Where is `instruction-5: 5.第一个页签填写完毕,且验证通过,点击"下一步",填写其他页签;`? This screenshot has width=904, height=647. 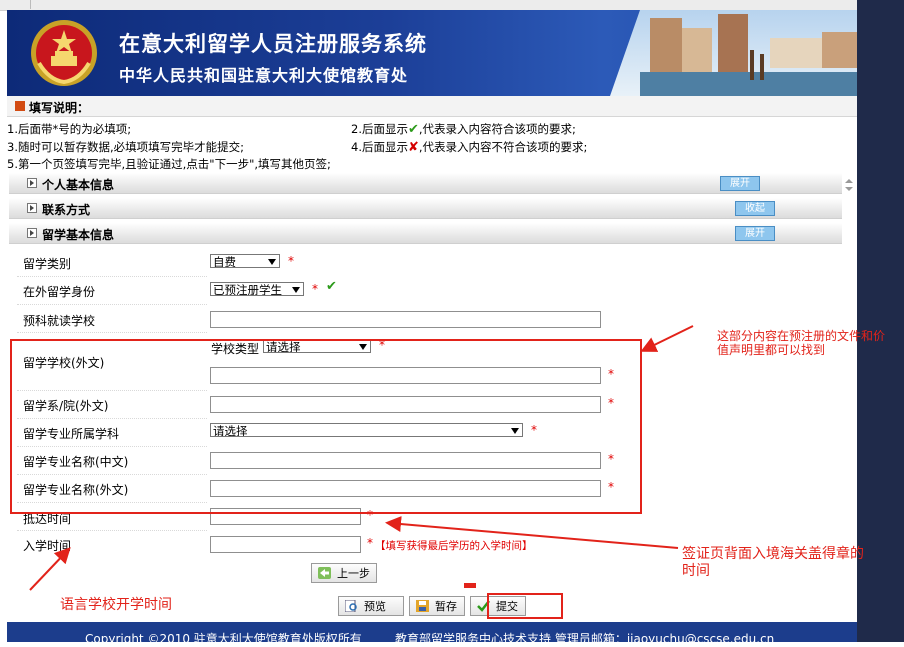 instruction-5: 5.第一个页签填写完毕,且验证通过,点击"下一步",填写其他页签; is located at coordinates (169, 164).